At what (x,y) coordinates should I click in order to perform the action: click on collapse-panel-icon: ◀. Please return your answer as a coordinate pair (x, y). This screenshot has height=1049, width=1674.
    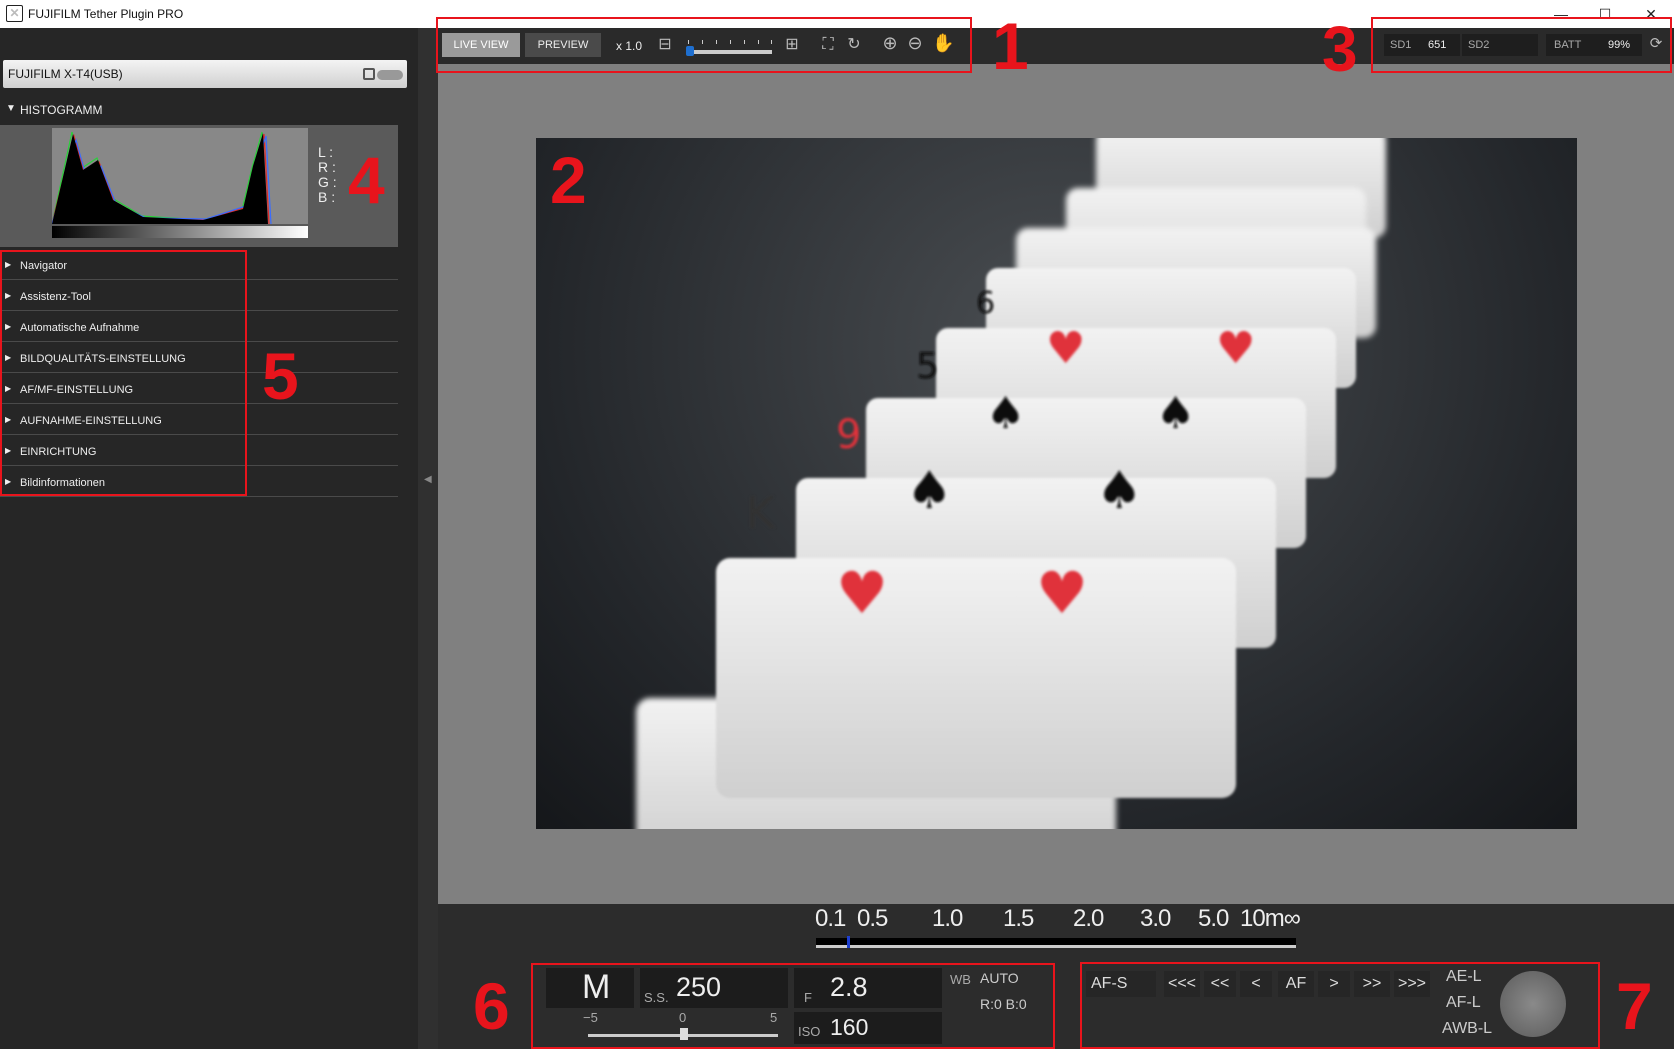
    Looking at the image, I should click on (428, 479).